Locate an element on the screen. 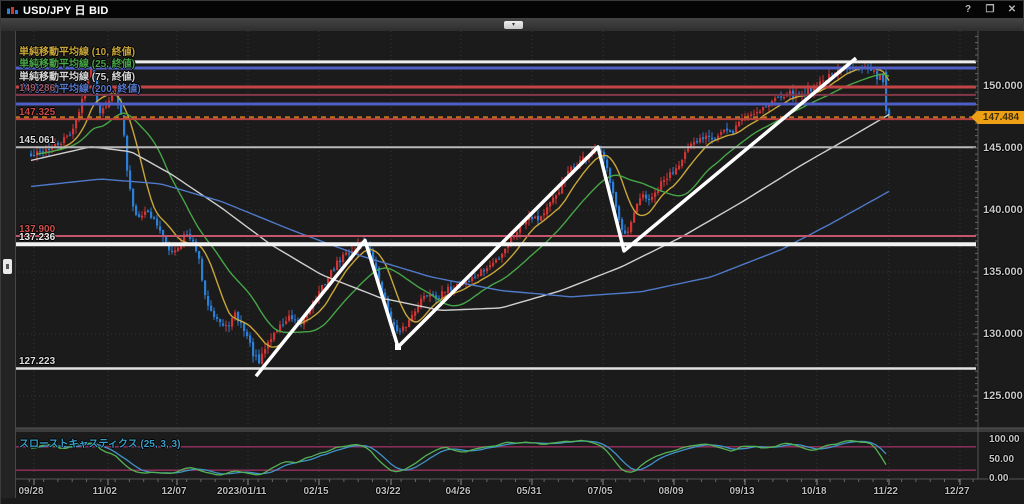 The image size is (1024, 504). time-axis-label: 11/22 is located at coordinates (885, 491).